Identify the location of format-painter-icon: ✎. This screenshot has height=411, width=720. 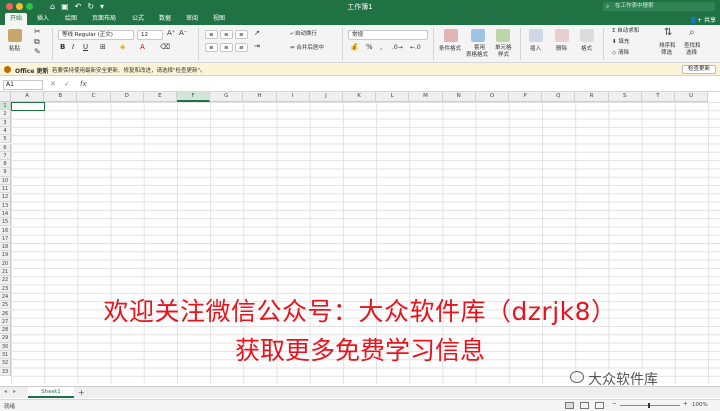
(37, 51).